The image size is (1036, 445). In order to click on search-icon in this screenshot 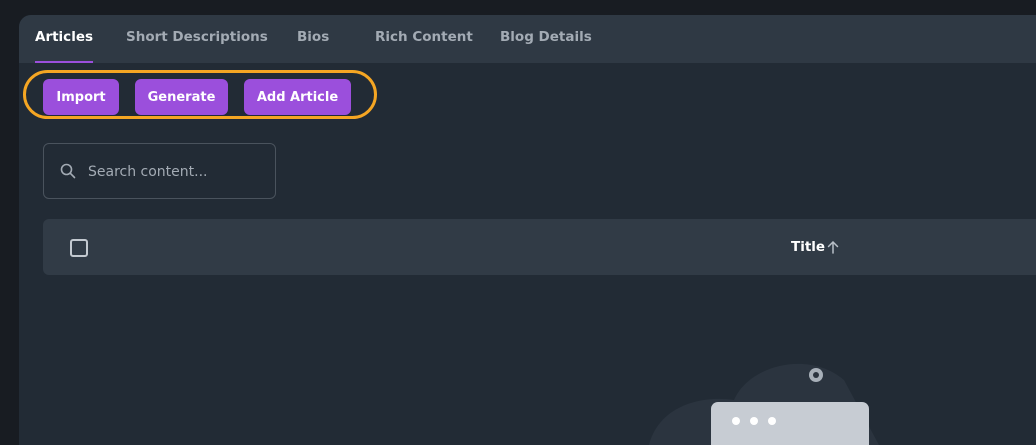, I will do `click(68, 171)`.